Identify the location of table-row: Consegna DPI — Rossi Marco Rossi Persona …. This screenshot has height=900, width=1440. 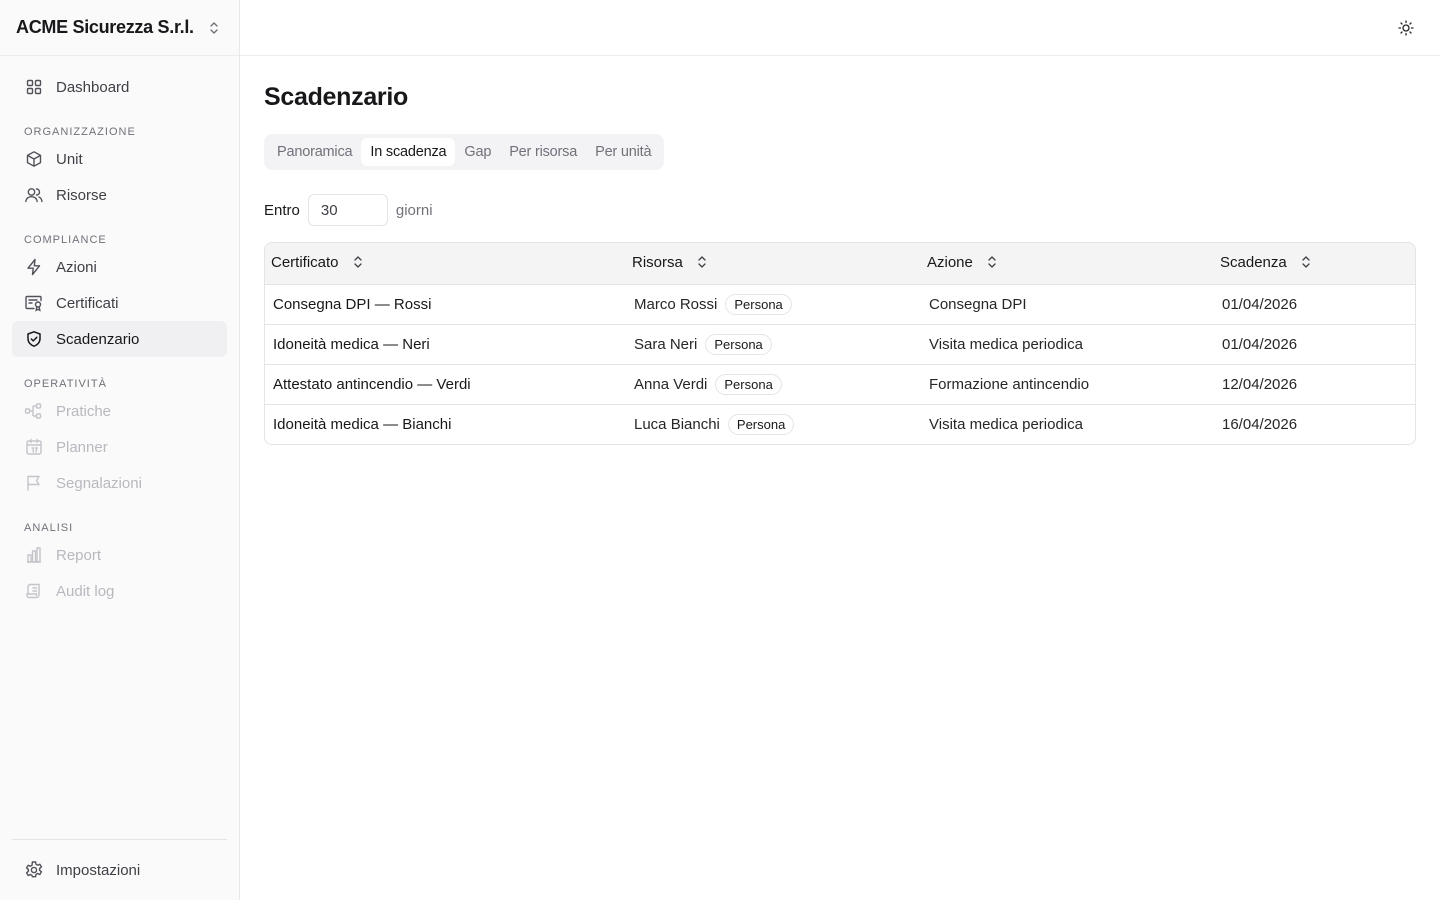
(840, 304).